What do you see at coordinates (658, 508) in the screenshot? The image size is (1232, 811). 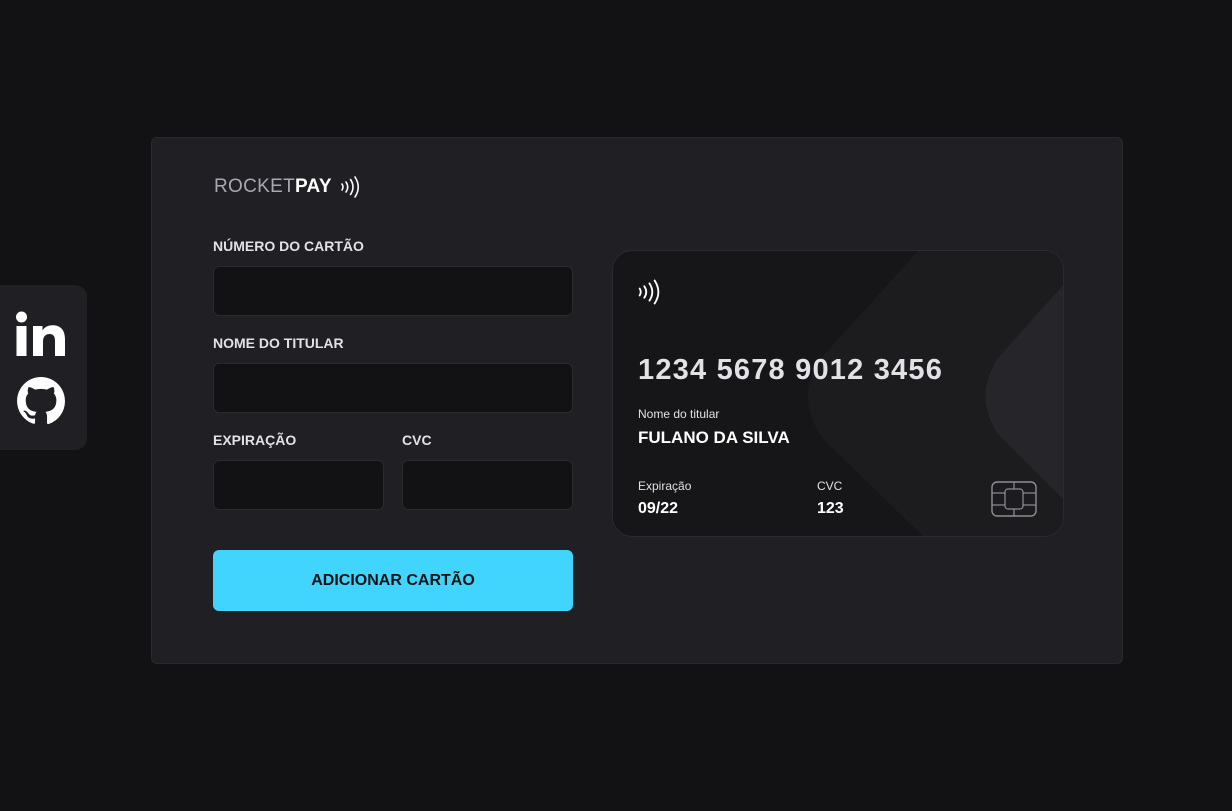 I see `card-expiration-value: 09/22` at bounding box center [658, 508].